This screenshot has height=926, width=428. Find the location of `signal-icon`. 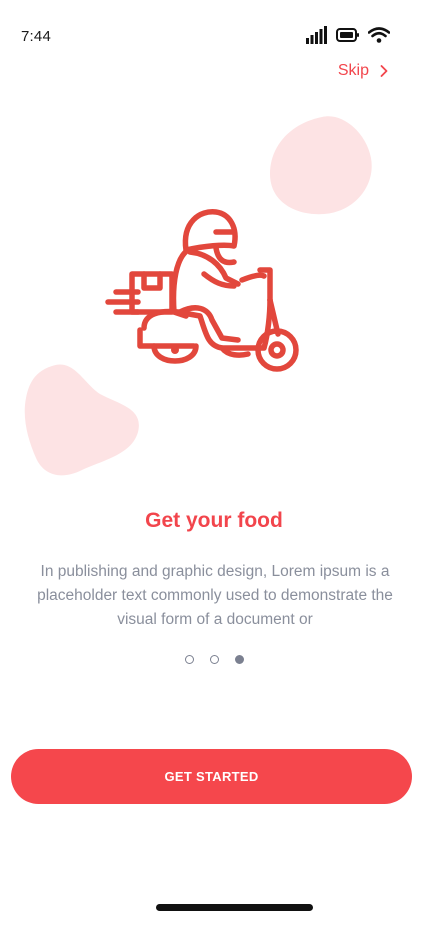

signal-icon is located at coordinates (316, 35).